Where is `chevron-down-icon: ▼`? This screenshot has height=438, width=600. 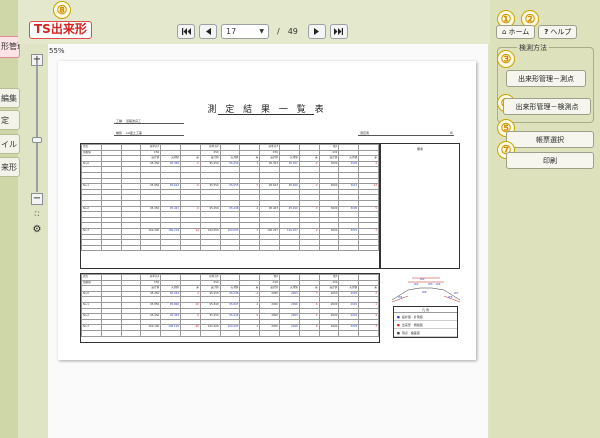 chevron-down-icon: ▼ is located at coordinates (261, 31).